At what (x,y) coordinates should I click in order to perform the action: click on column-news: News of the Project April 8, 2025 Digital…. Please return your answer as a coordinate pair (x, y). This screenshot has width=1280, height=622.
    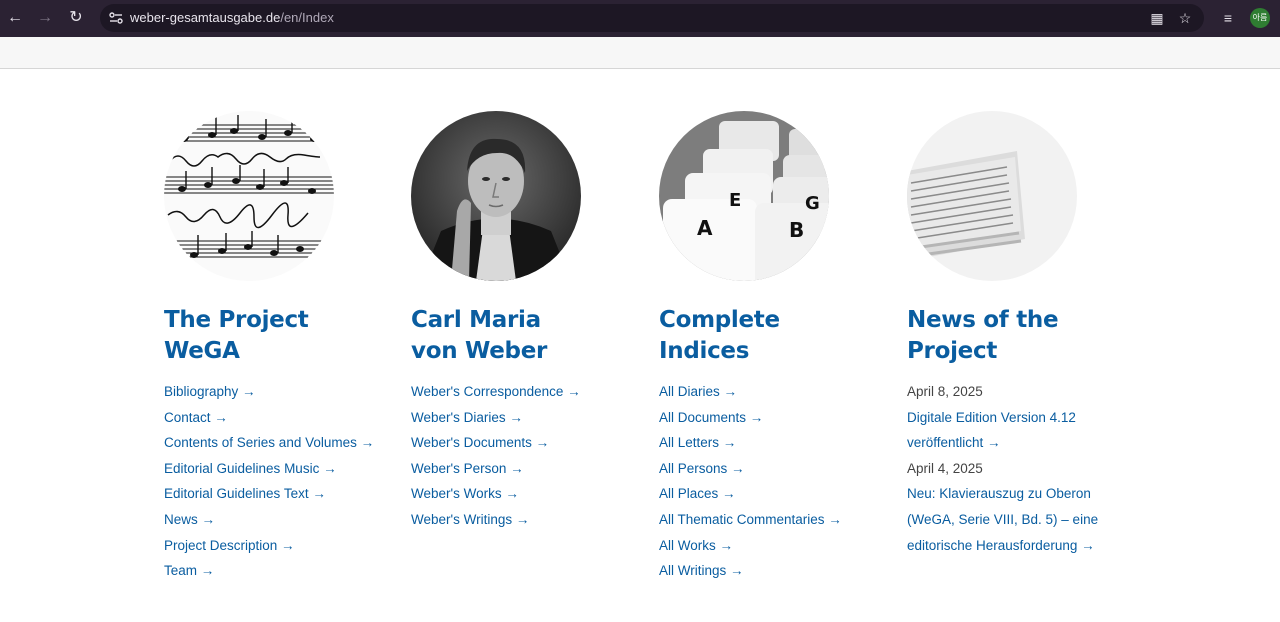
    Looking at the image, I should click on (1017, 334).